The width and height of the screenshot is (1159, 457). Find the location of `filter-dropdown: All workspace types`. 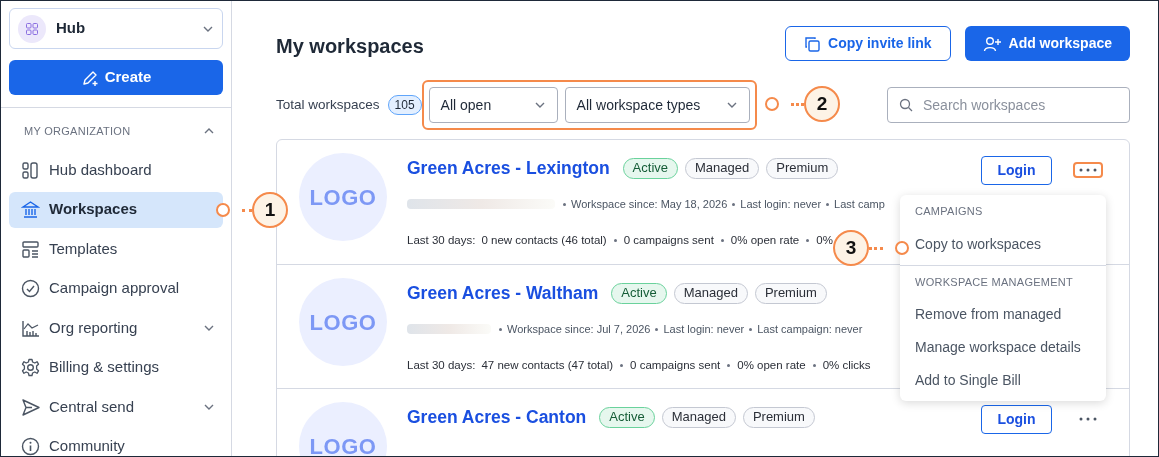

filter-dropdown: All workspace types is located at coordinates (657, 105).